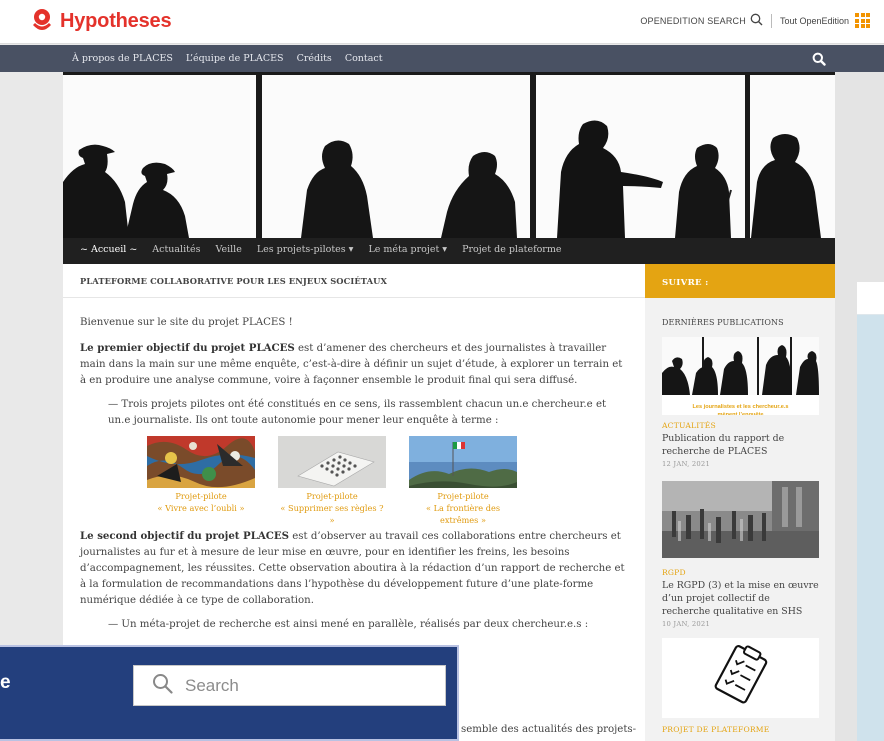  I want to click on pilot-caption-2-line1: Projet-pilote, so click(332, 496).